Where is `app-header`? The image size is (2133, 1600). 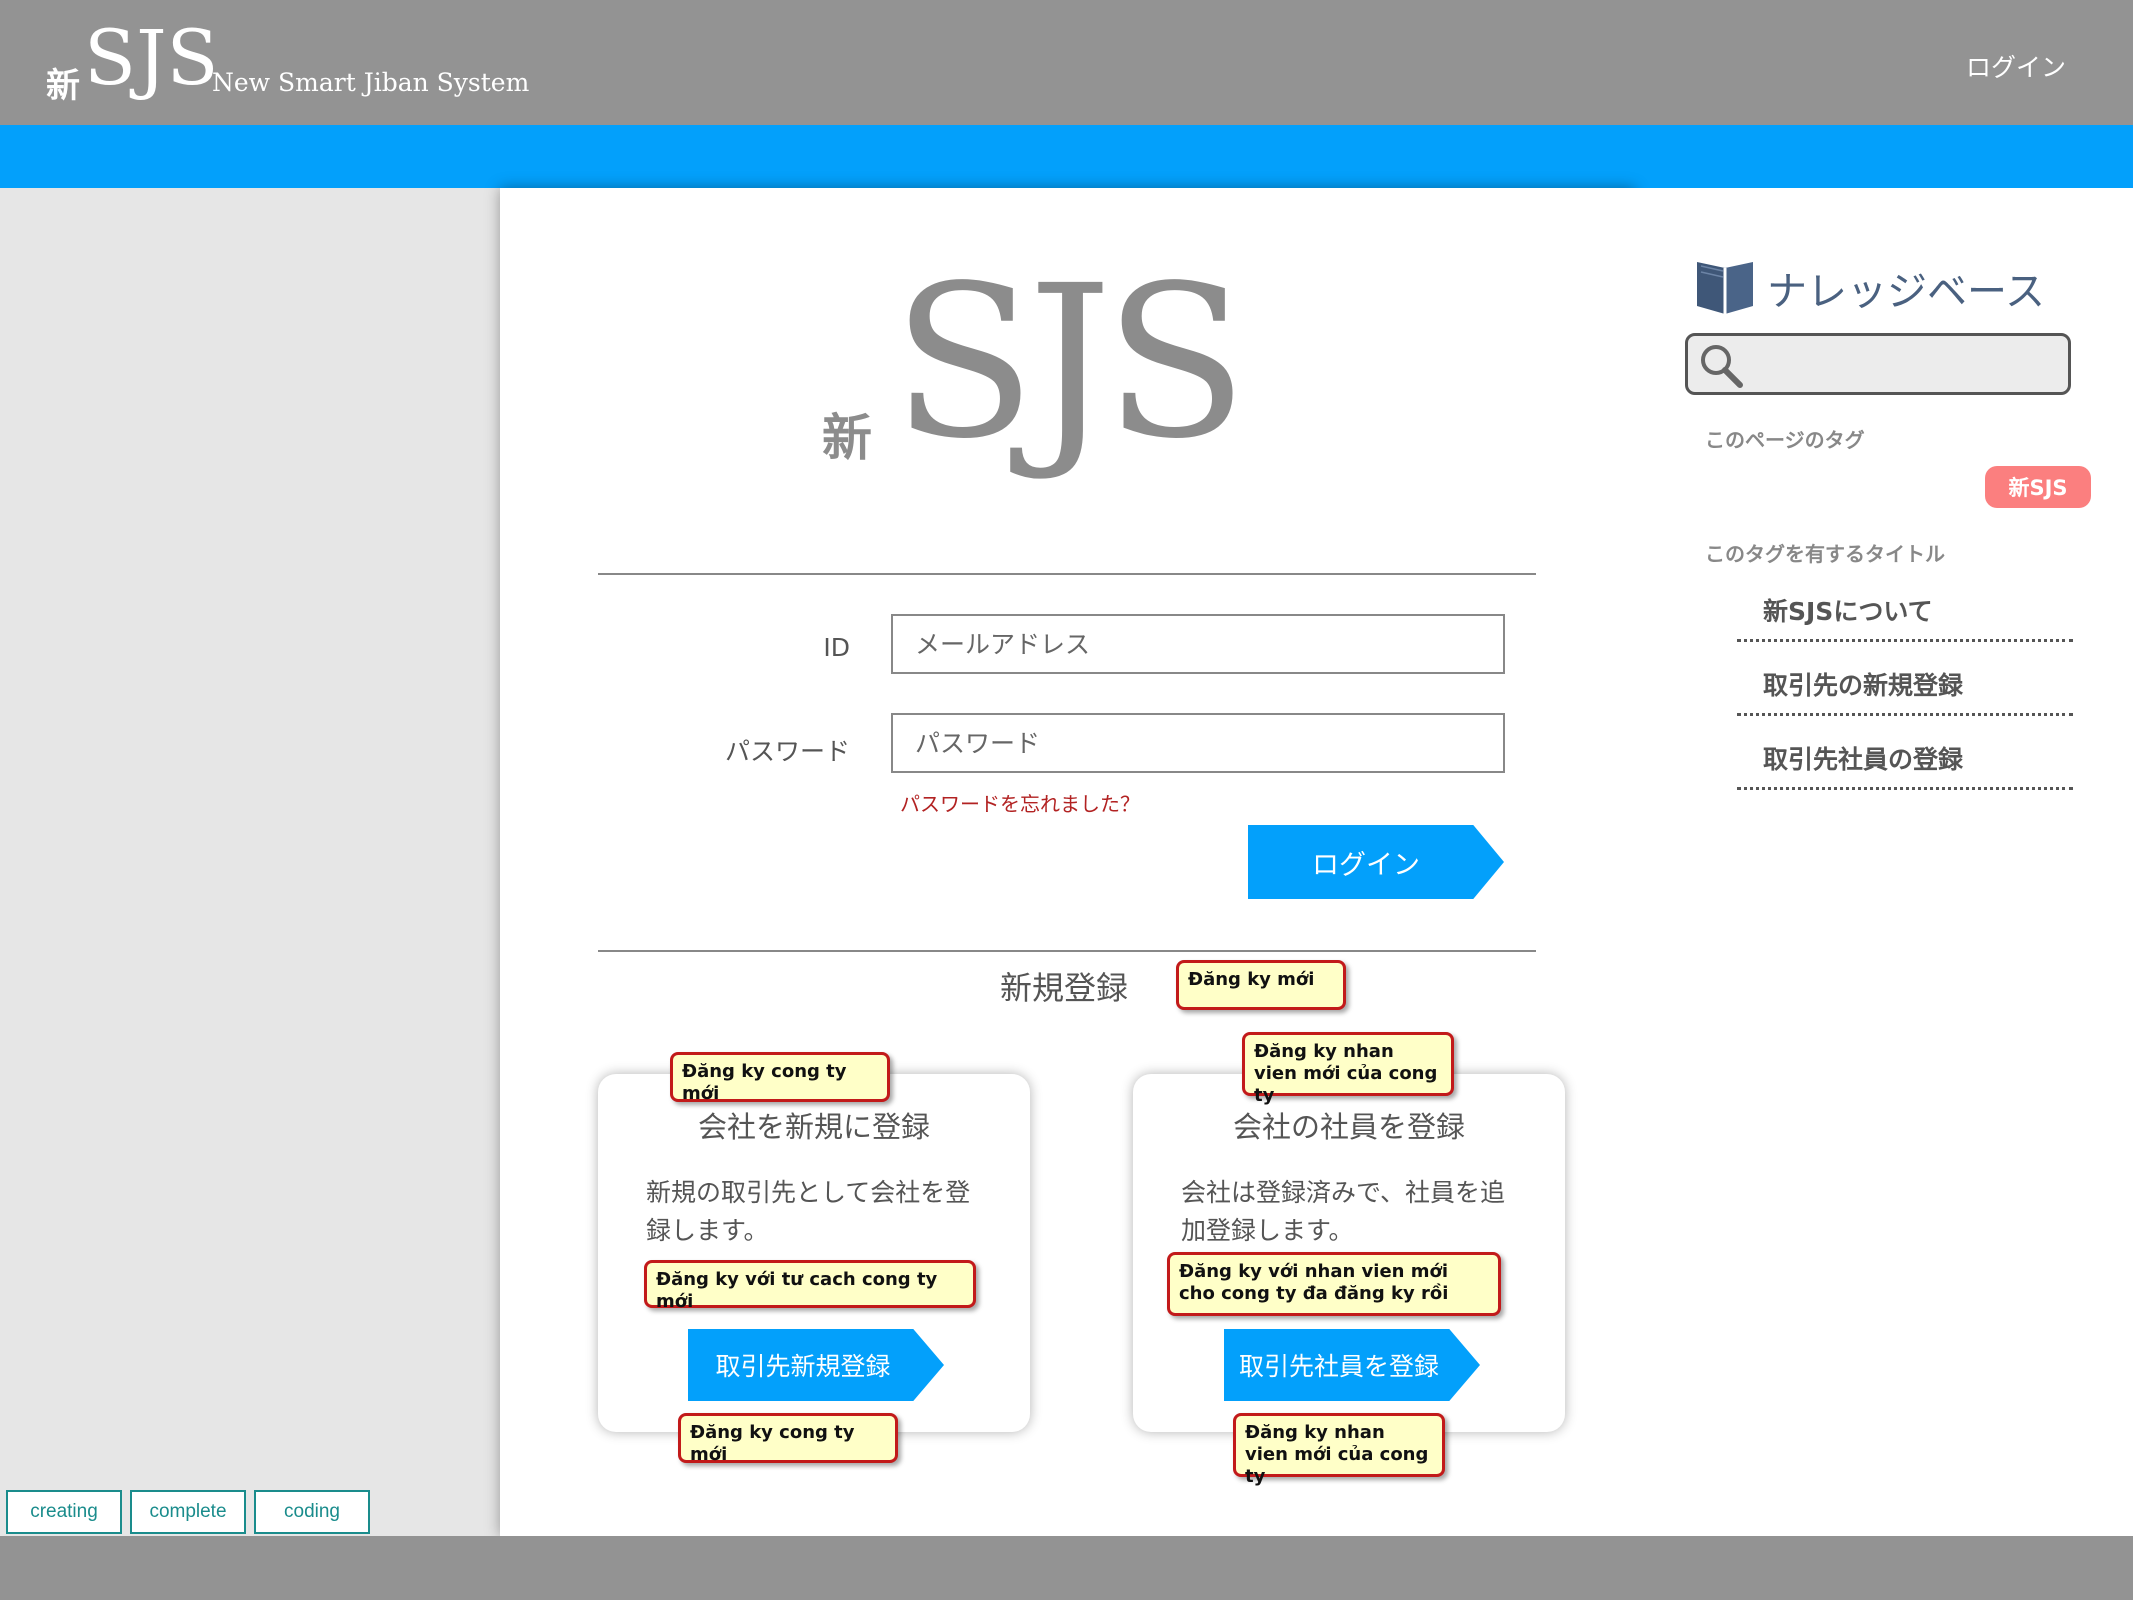
app-header is located at coordinates (1066, 62).